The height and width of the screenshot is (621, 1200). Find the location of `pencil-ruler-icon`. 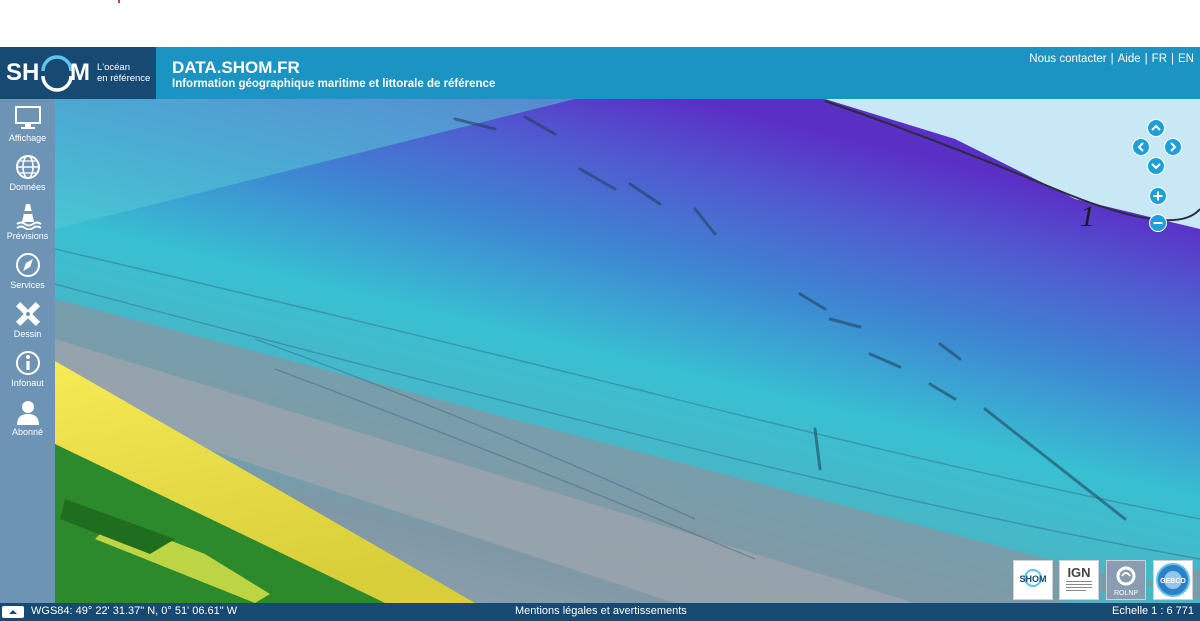

pencil-ruler-icon is located at coordinates (27, 314).